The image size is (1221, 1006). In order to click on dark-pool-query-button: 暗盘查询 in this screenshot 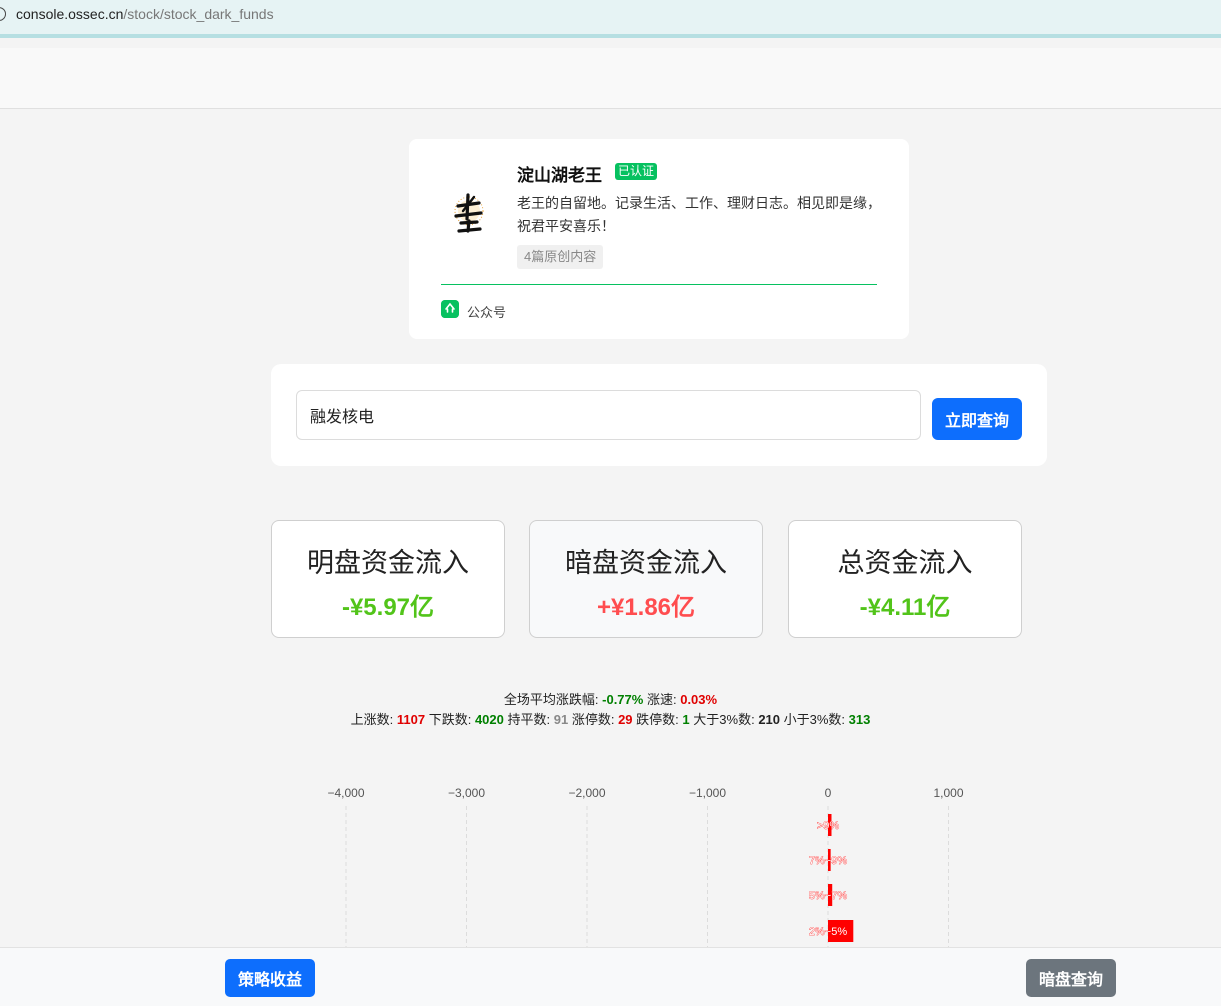, I will do `click(1071, 978)`.